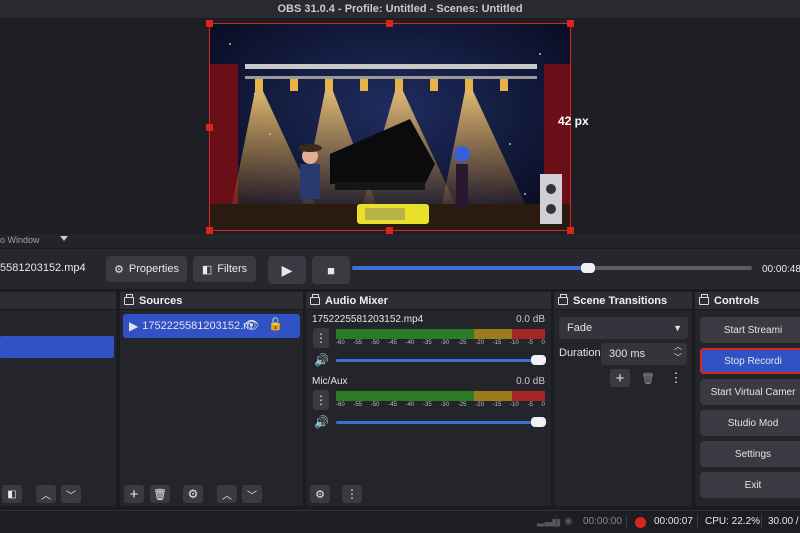 Image resolution: width=800 pixels, height=533 pixels. I want to click on add-source-button: +, so click(134, 494).